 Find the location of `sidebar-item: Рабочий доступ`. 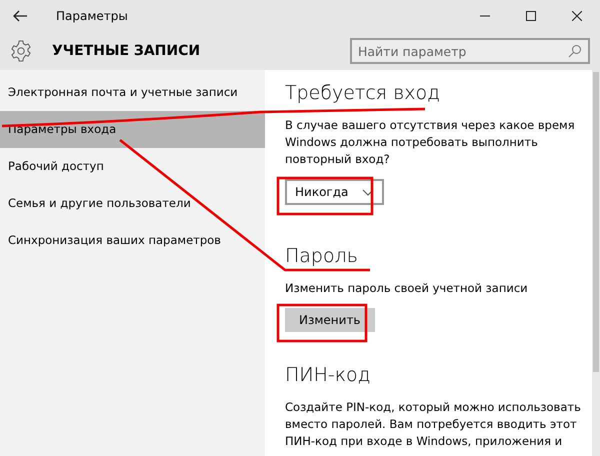

sidebar-item: Рабочий доступ is located at coordinates (132, 166).